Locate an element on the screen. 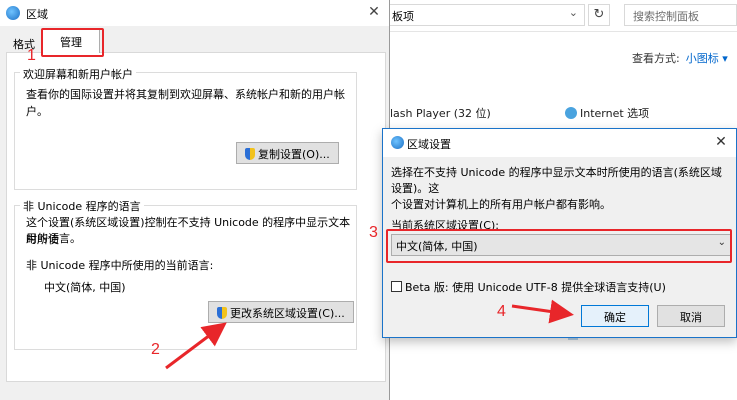 The width and height of the screenshot is (737, 400). arrow-to-change-locale is located at coordinates (196, 346).